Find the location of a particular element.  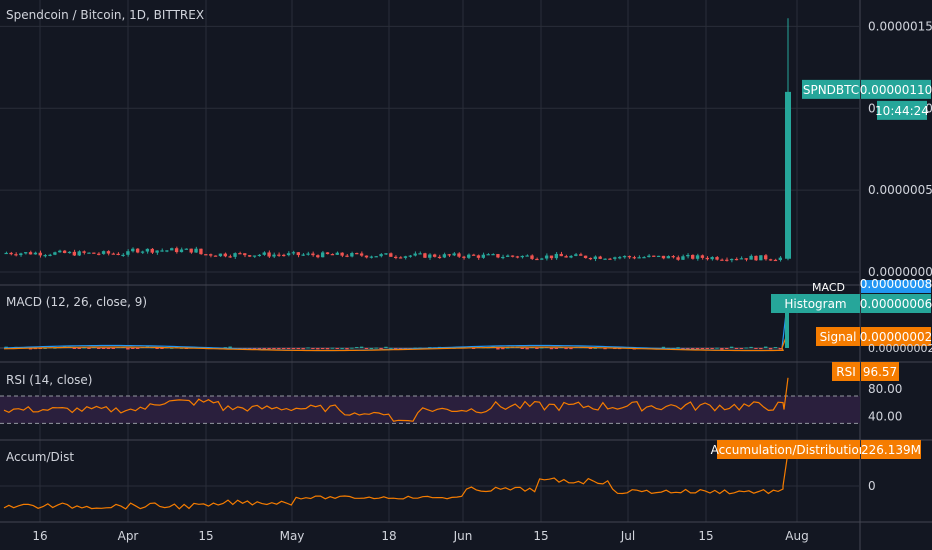

rsi-name-tag: RSI is located at coordinates (846, 372).